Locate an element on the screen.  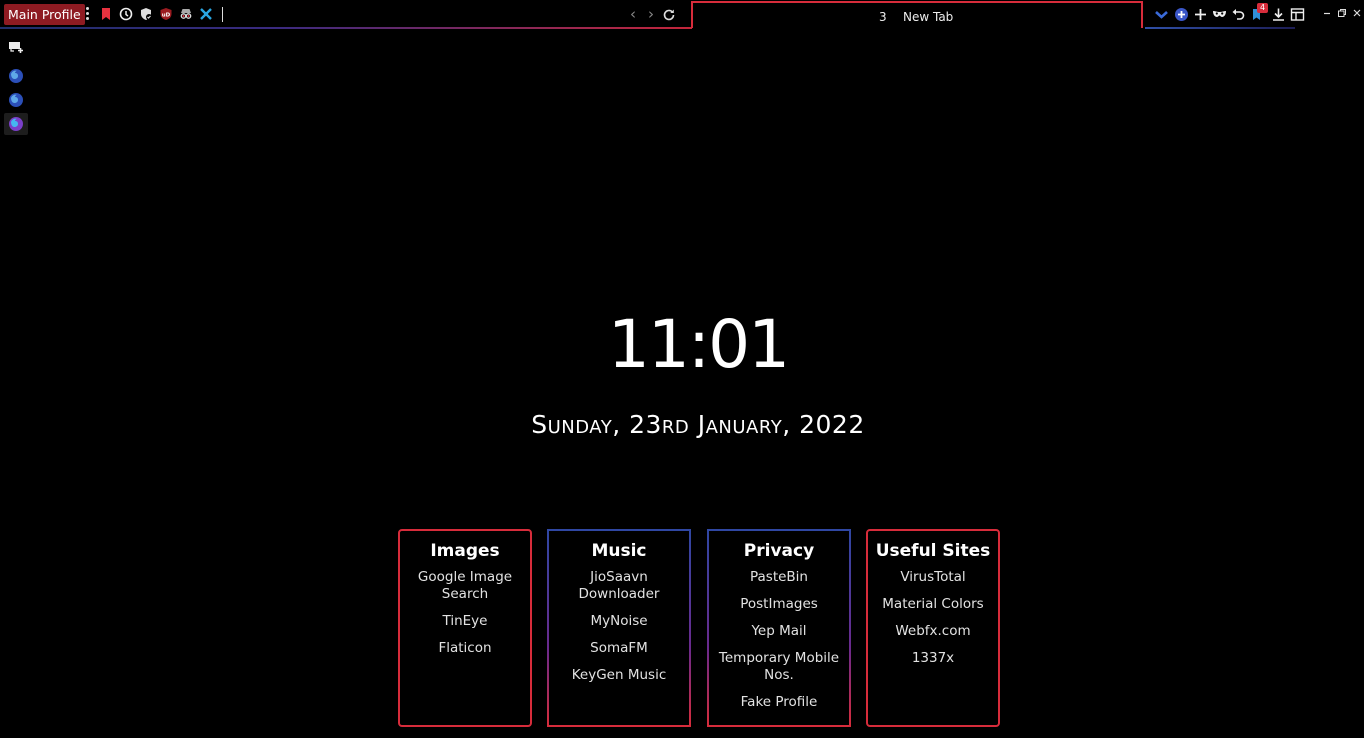
new-tab-plus-icon is located at coordinates (1200, 14).